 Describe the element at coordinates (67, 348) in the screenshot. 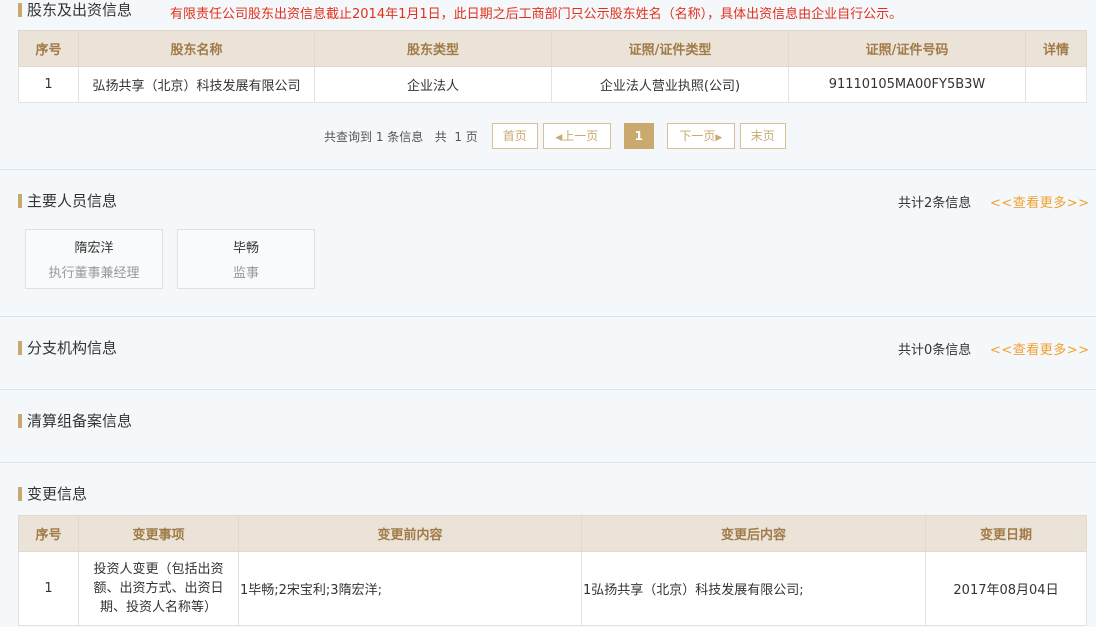

I see `branches-section-title: 分支机构信息` at that location.